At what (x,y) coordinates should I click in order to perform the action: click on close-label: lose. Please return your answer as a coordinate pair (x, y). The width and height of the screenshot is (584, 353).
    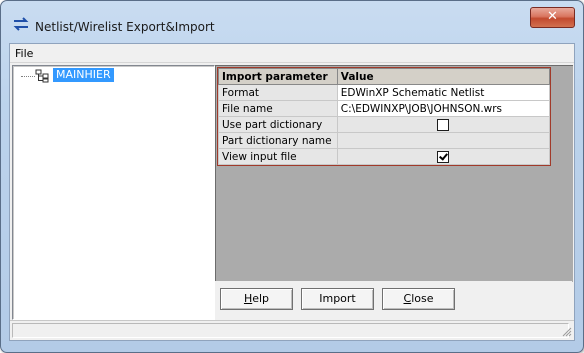
    Looking at the image, I should click on (422, 298).